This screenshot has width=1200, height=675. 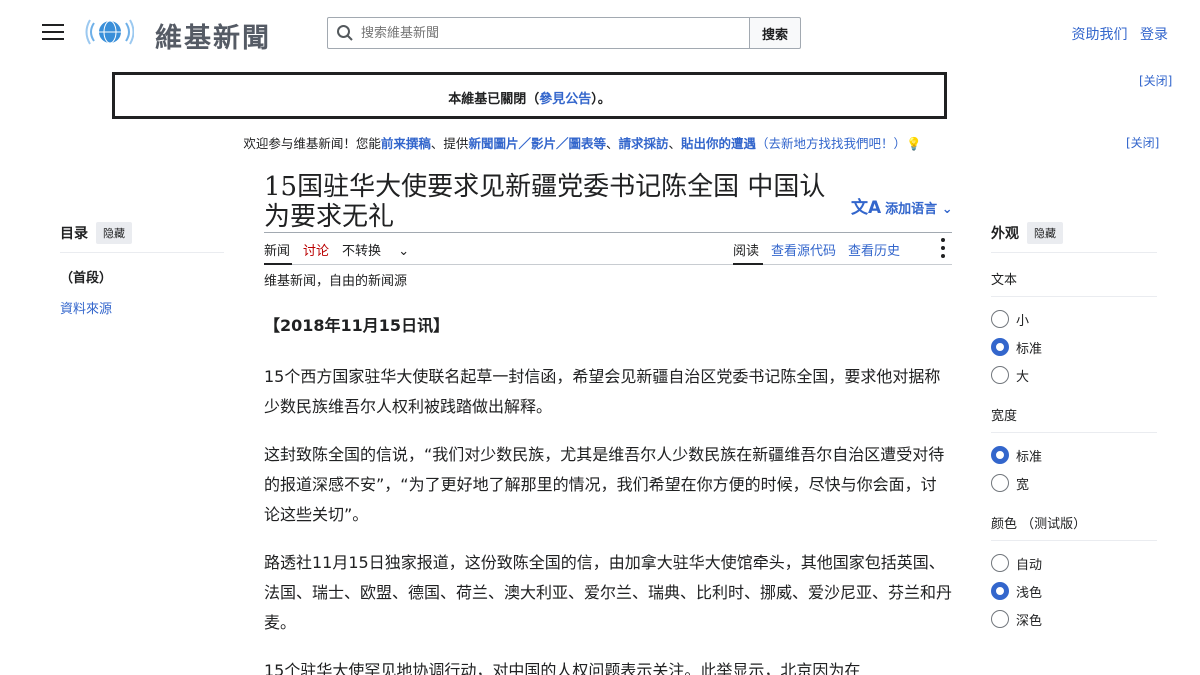 I want to click on color-dark-radio: 深色, so click(x=1074, y=619).